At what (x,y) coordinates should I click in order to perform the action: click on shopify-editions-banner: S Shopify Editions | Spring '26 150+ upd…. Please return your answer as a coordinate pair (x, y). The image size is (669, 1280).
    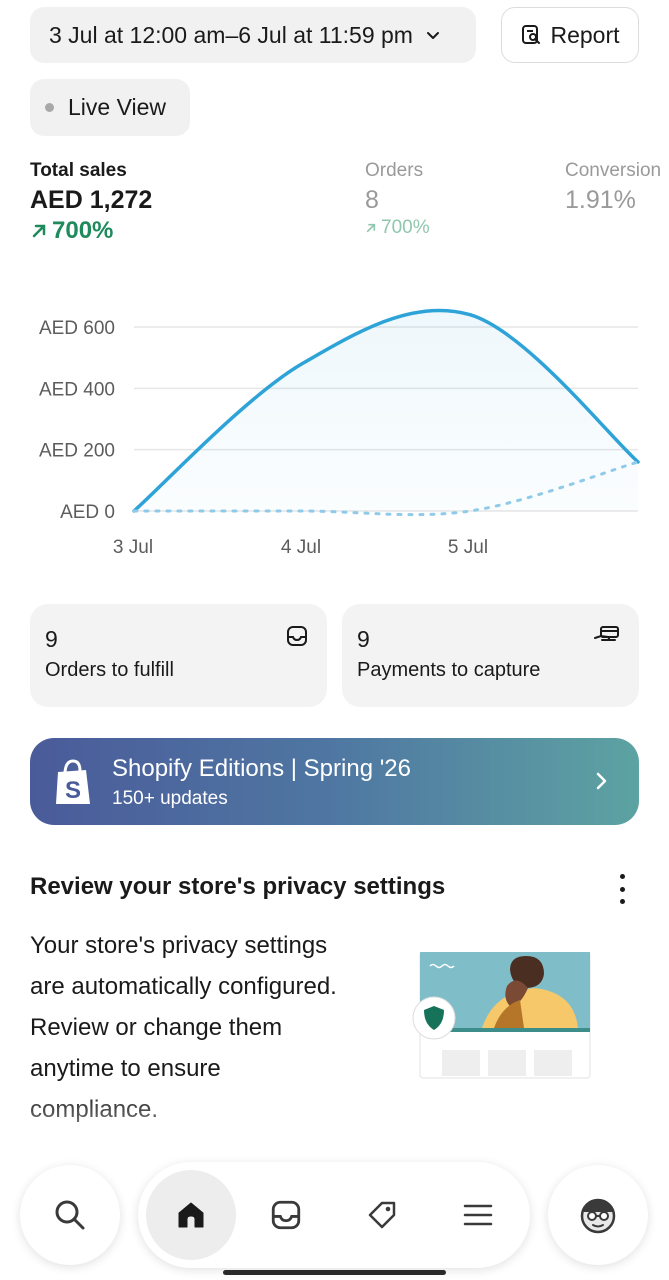
    Looking at the image, I should click on (334, 781).